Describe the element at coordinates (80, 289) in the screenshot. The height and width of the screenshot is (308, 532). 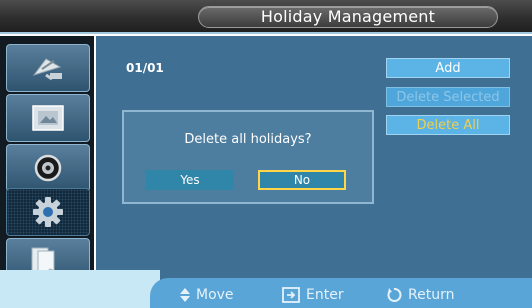
I see `help-bar-left-segment` at that location.